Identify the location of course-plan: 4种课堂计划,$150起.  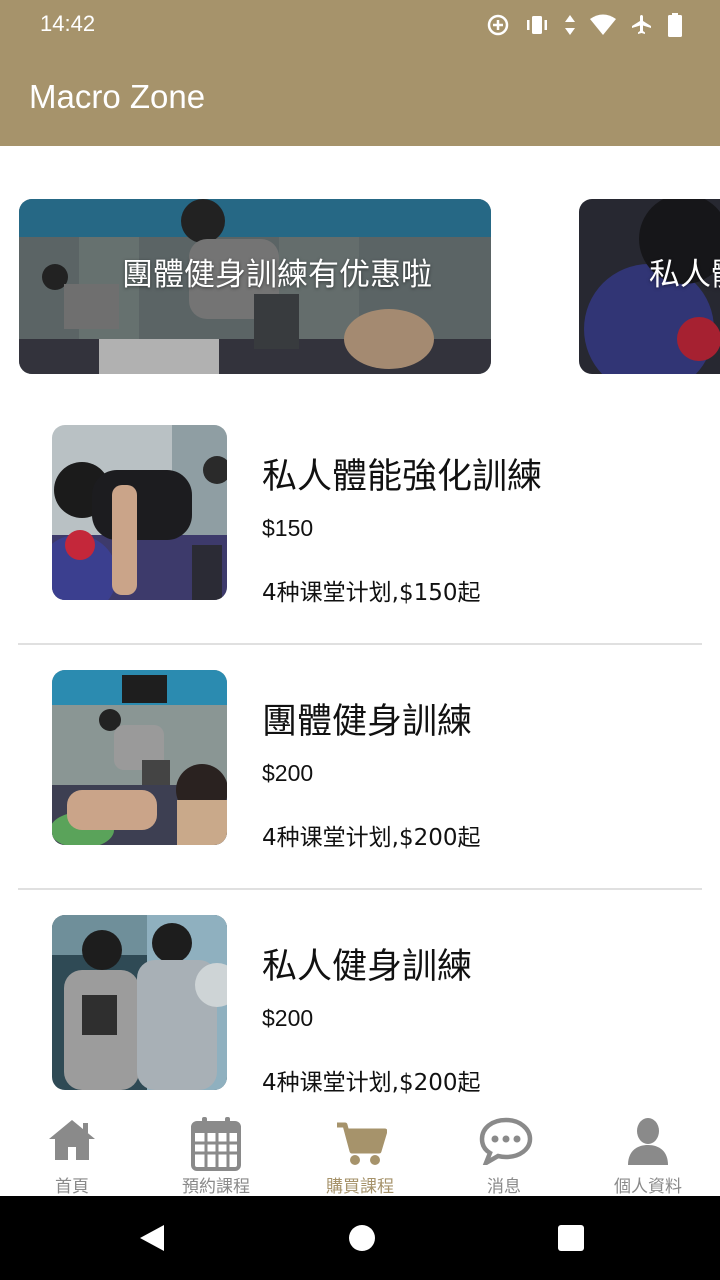
(371, 593).